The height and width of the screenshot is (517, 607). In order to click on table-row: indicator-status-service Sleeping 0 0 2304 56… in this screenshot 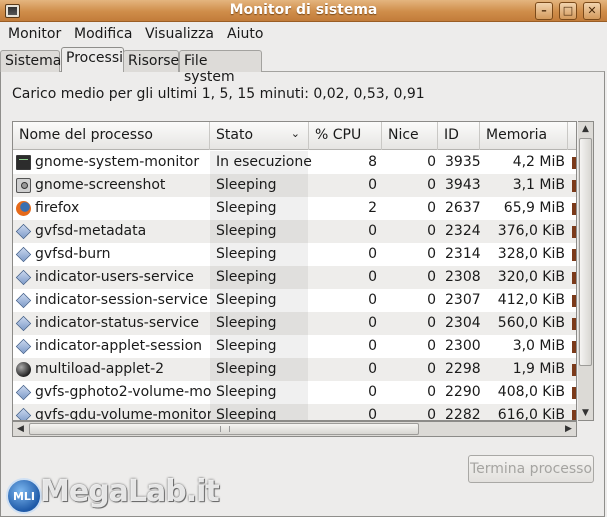, I will do `click(294, 323)`.